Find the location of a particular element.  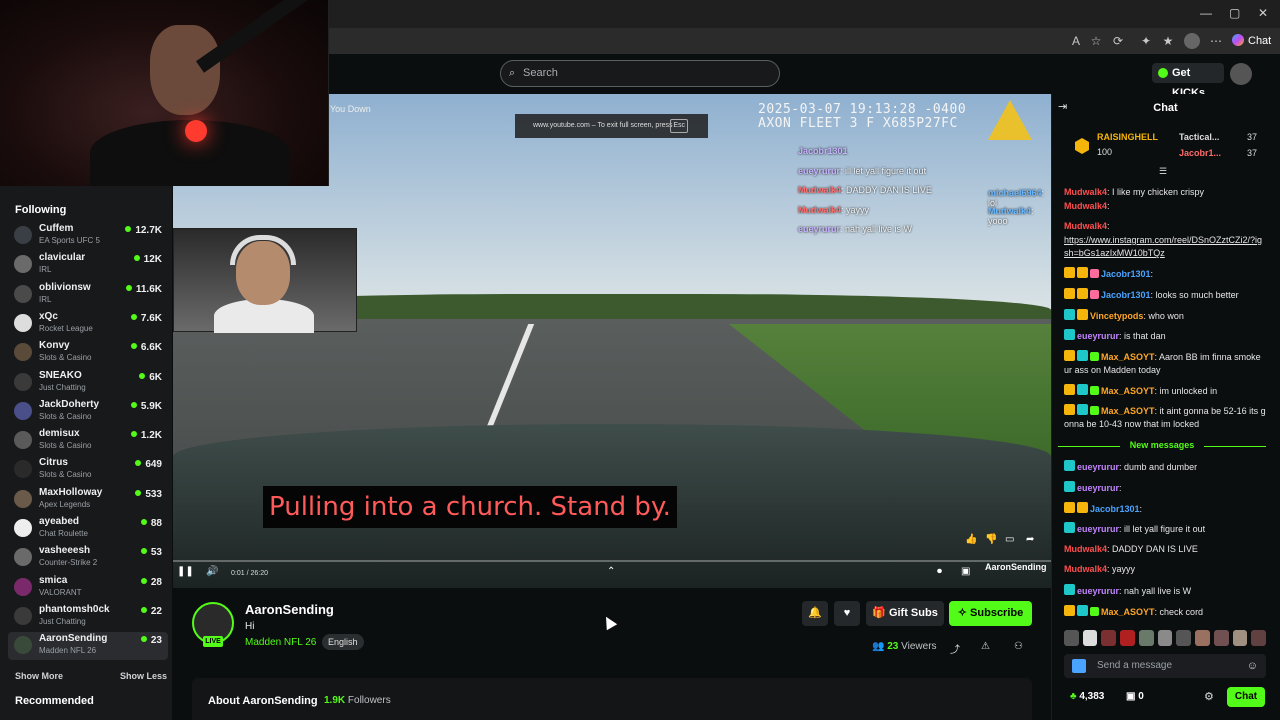

stream-category: Madden NFL 26 is located at coordinates (280, 642).